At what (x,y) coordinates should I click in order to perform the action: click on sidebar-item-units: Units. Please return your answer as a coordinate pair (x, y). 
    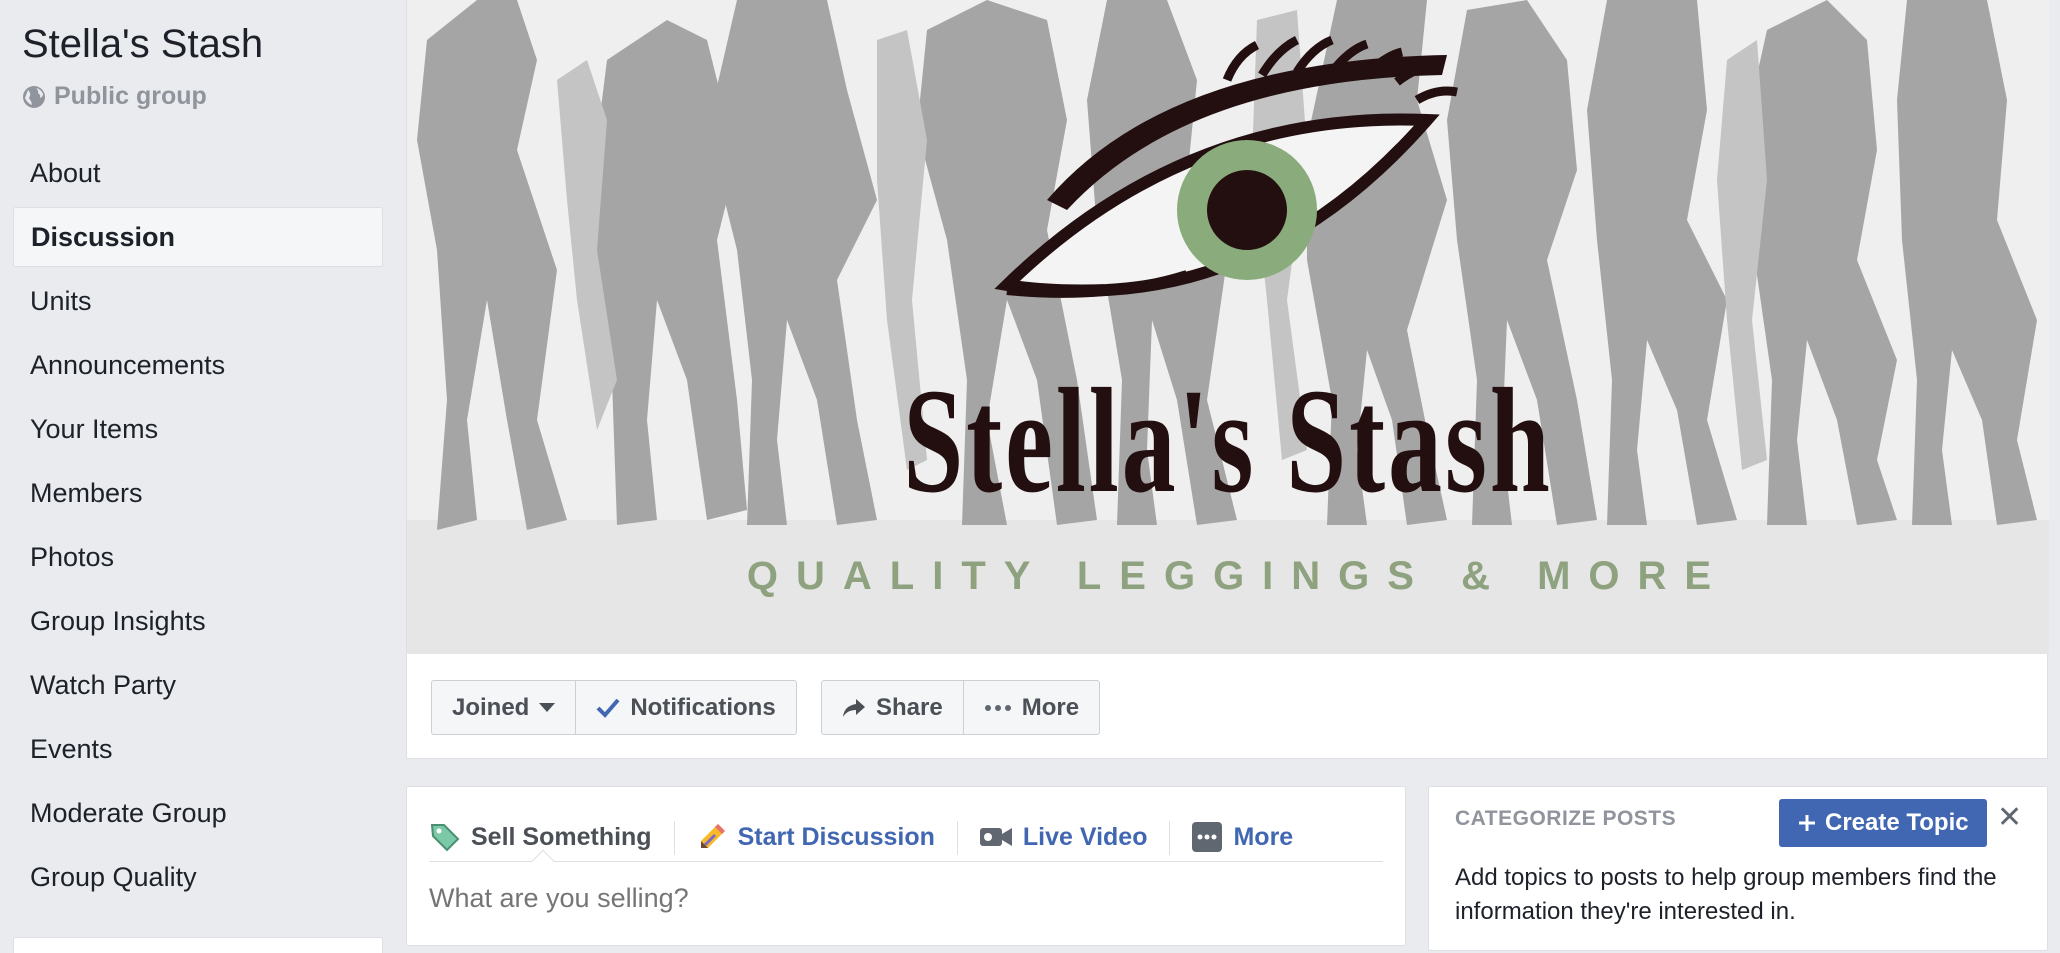
    Looking at the image, I should click on (198, 301).